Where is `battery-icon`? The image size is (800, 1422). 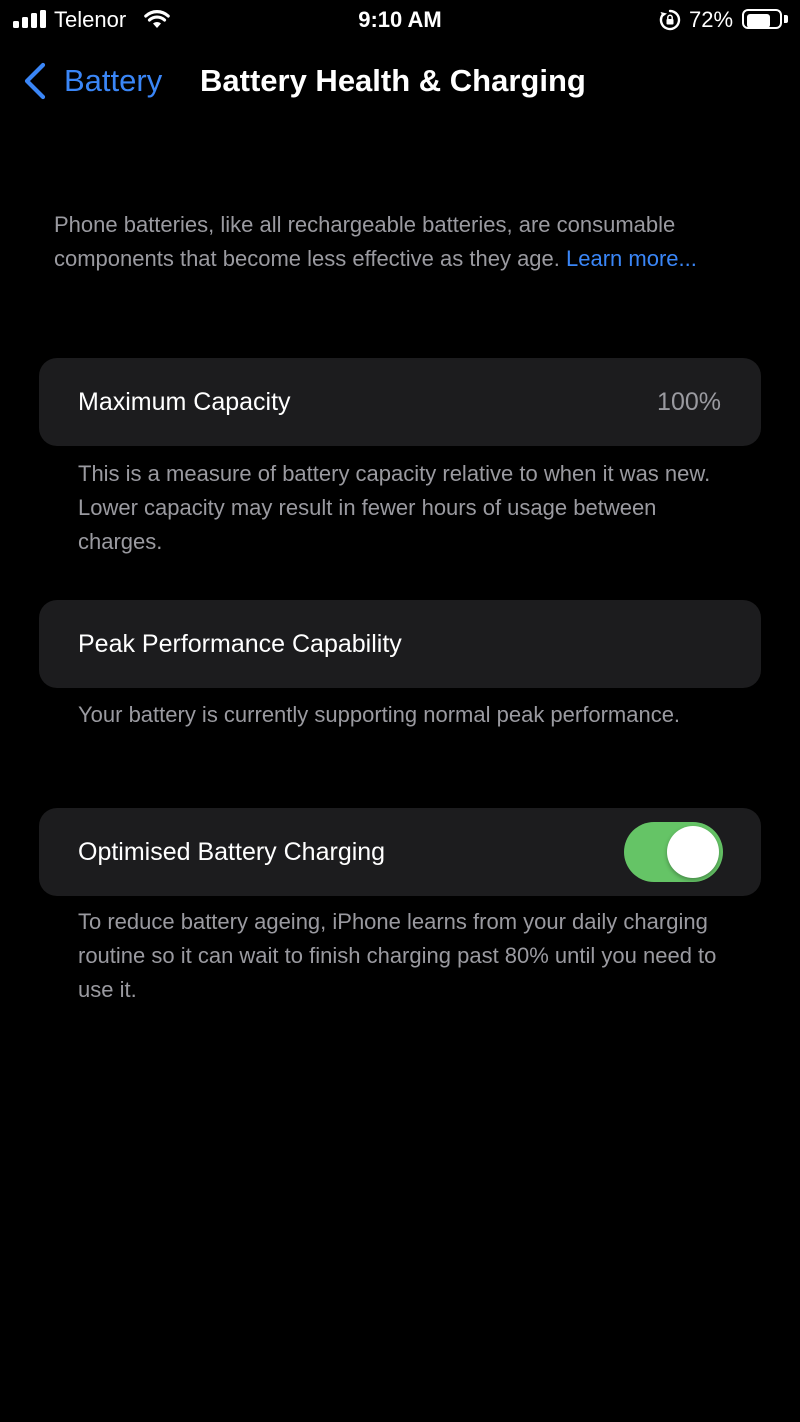 battery-icon is located at coordinates (766, 20).